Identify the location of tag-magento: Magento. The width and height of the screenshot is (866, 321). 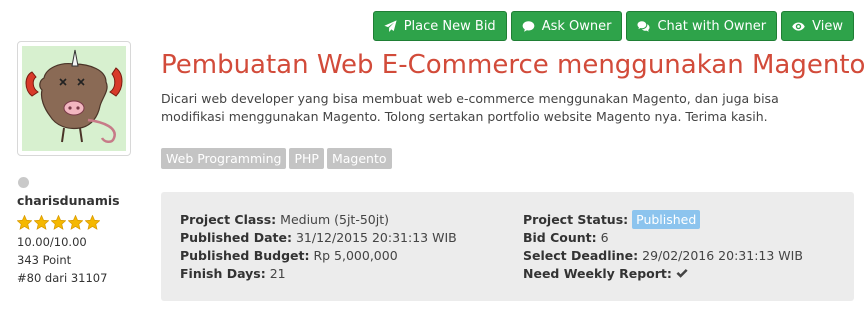
(359, 158).